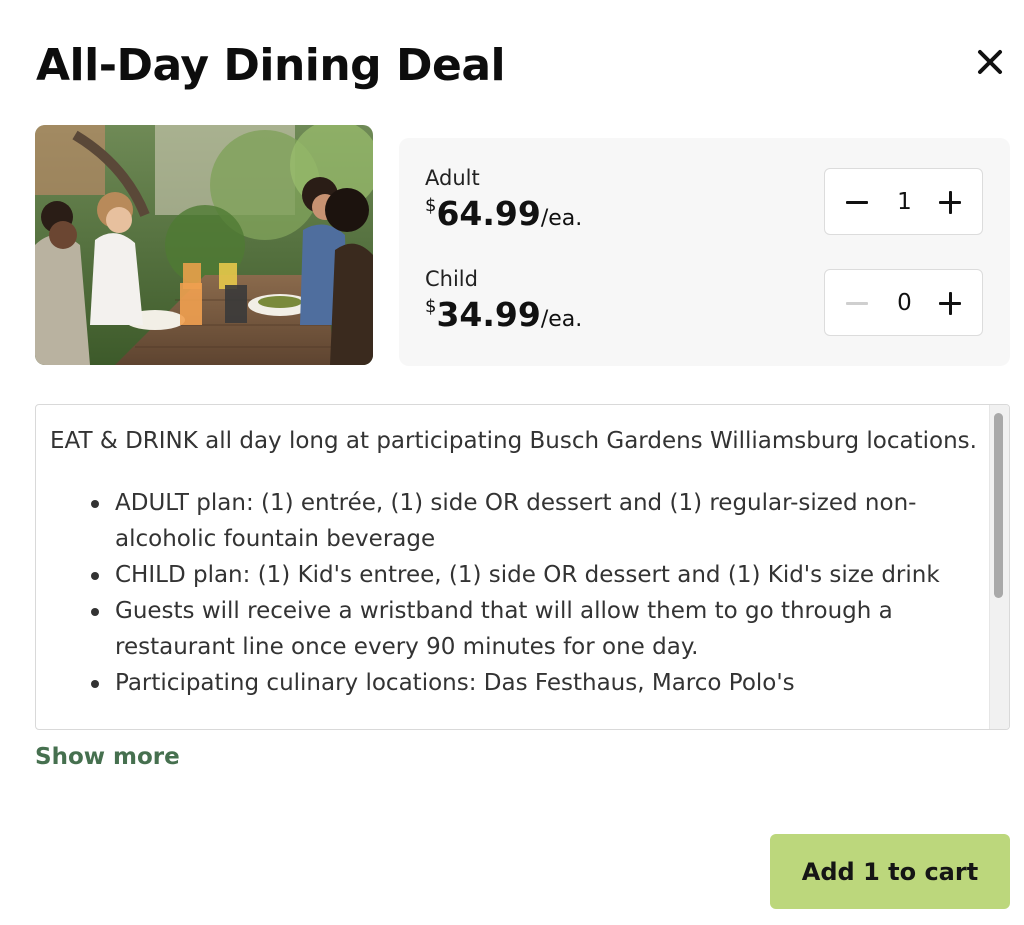 This screenshot has height=925, width=1024. What do you see at coordinates (271, 65) in the screenshot?
I see `modal-title: All-Day Dining Deal` at bounding box center [271, 65].